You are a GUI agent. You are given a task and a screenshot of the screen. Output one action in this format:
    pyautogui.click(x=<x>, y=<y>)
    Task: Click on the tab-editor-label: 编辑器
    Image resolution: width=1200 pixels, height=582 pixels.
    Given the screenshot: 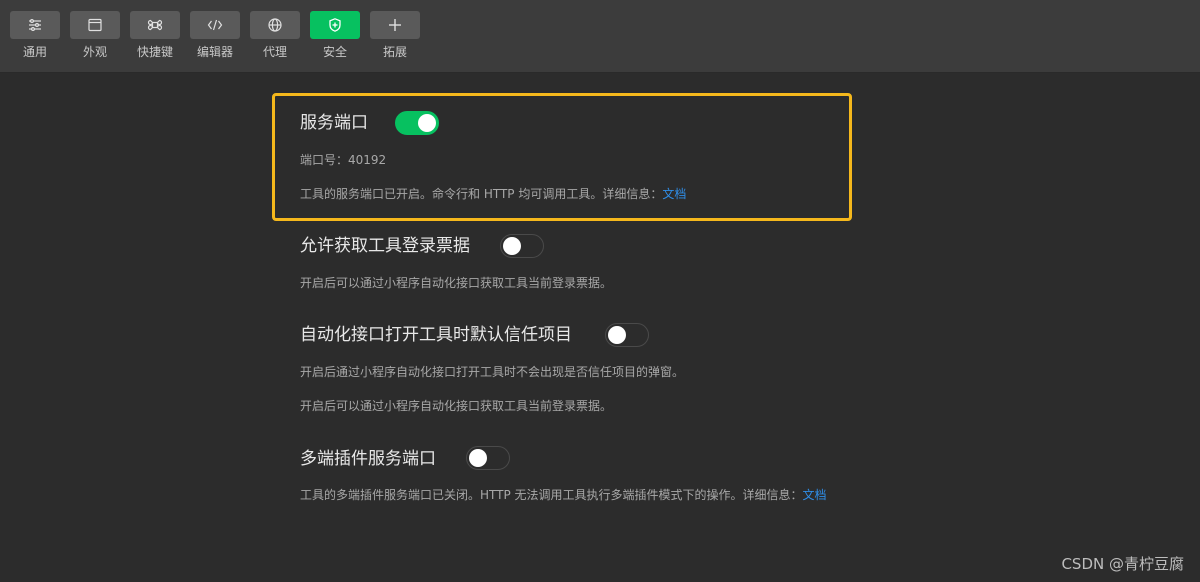 What is the action you would take?
    pyautogui.click(x=214, y=52)
    